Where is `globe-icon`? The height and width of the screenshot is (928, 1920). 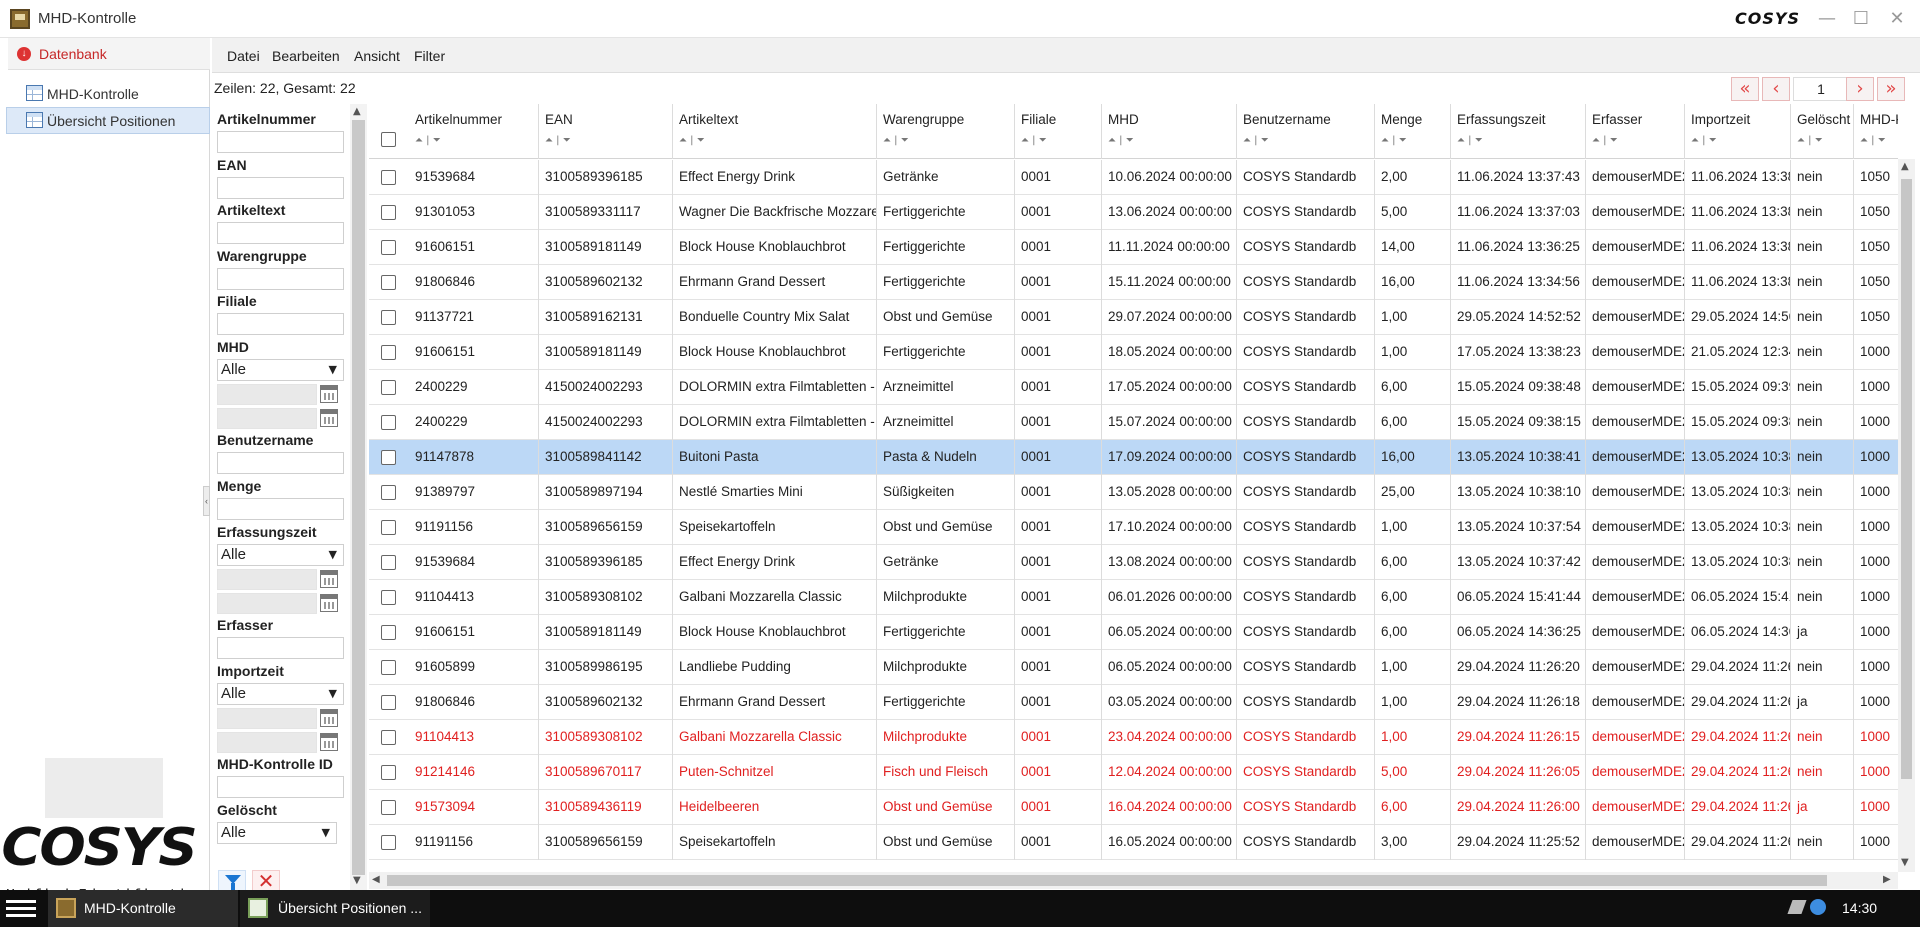 globe-icon is located at coordinates (1818, 907).